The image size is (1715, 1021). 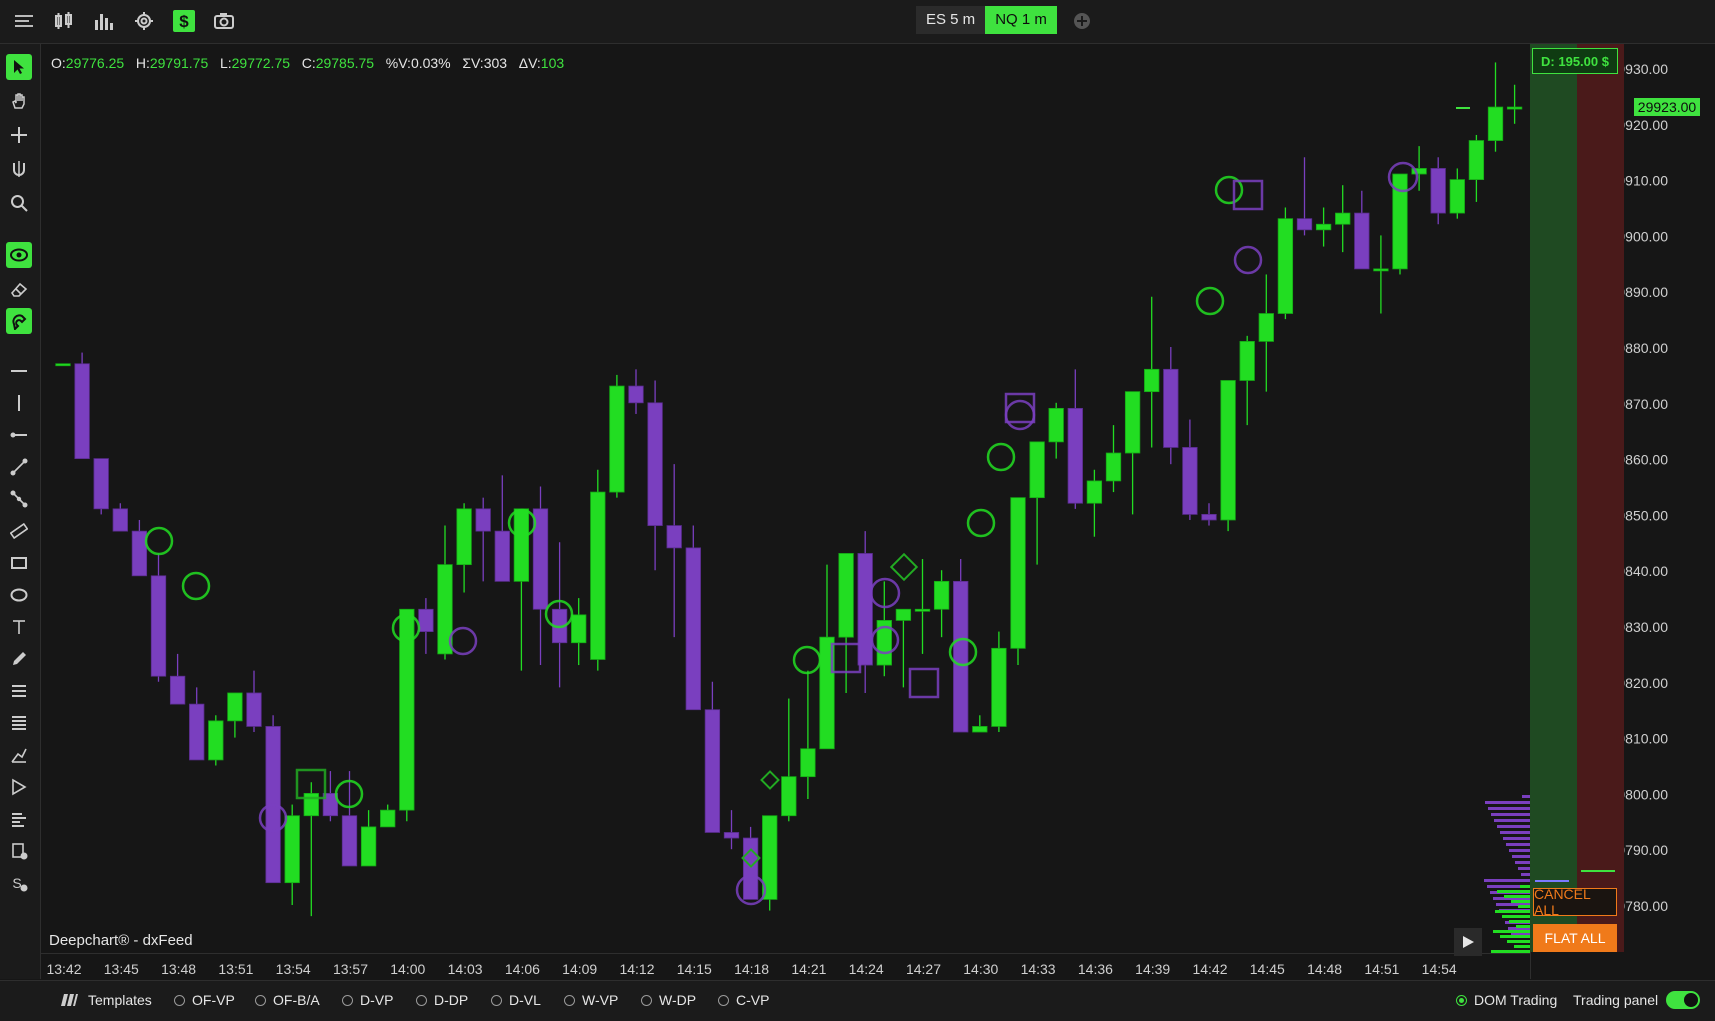 I want to click on radio-w-vp: W-VP, so click(x=591, y=1000).